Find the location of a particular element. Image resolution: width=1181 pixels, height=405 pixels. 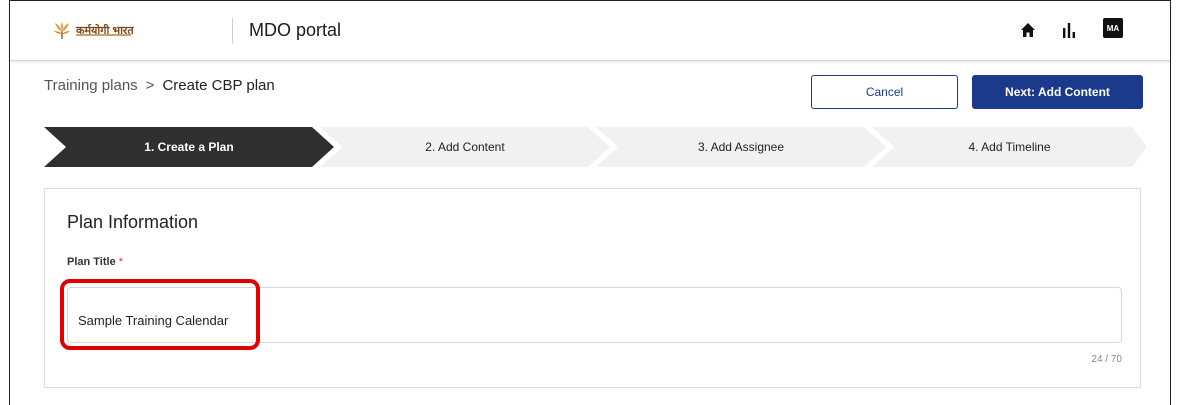

home-icon is located at coordinates (1028, 30).